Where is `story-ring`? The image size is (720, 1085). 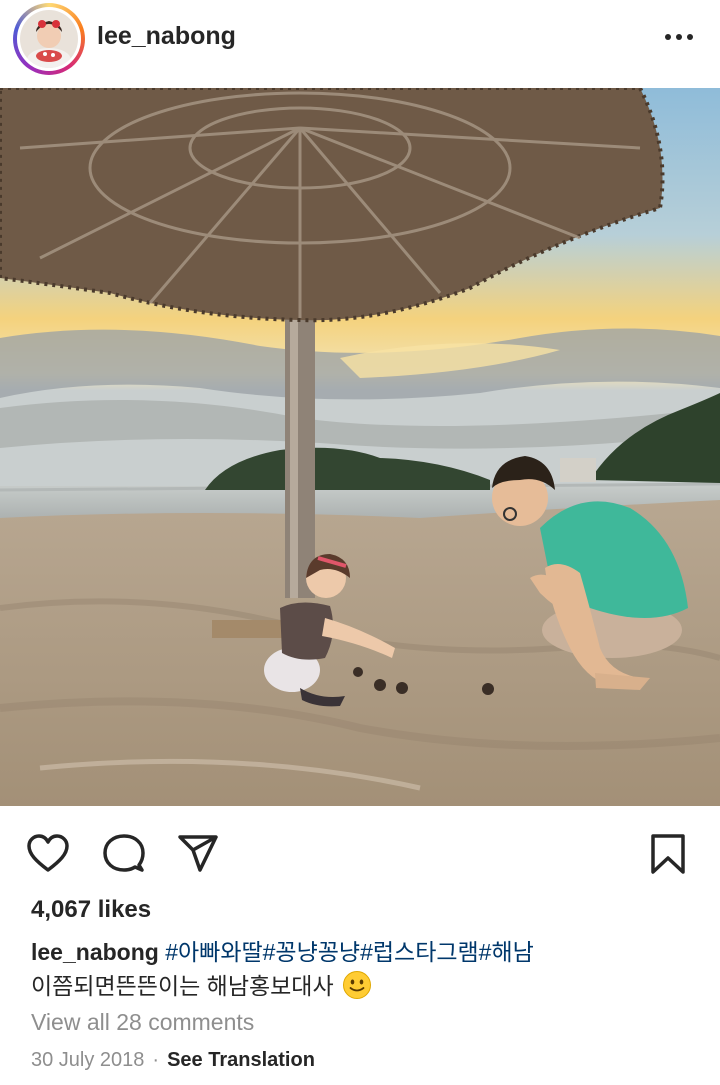 story-ring is located at coordinates (49, 39).